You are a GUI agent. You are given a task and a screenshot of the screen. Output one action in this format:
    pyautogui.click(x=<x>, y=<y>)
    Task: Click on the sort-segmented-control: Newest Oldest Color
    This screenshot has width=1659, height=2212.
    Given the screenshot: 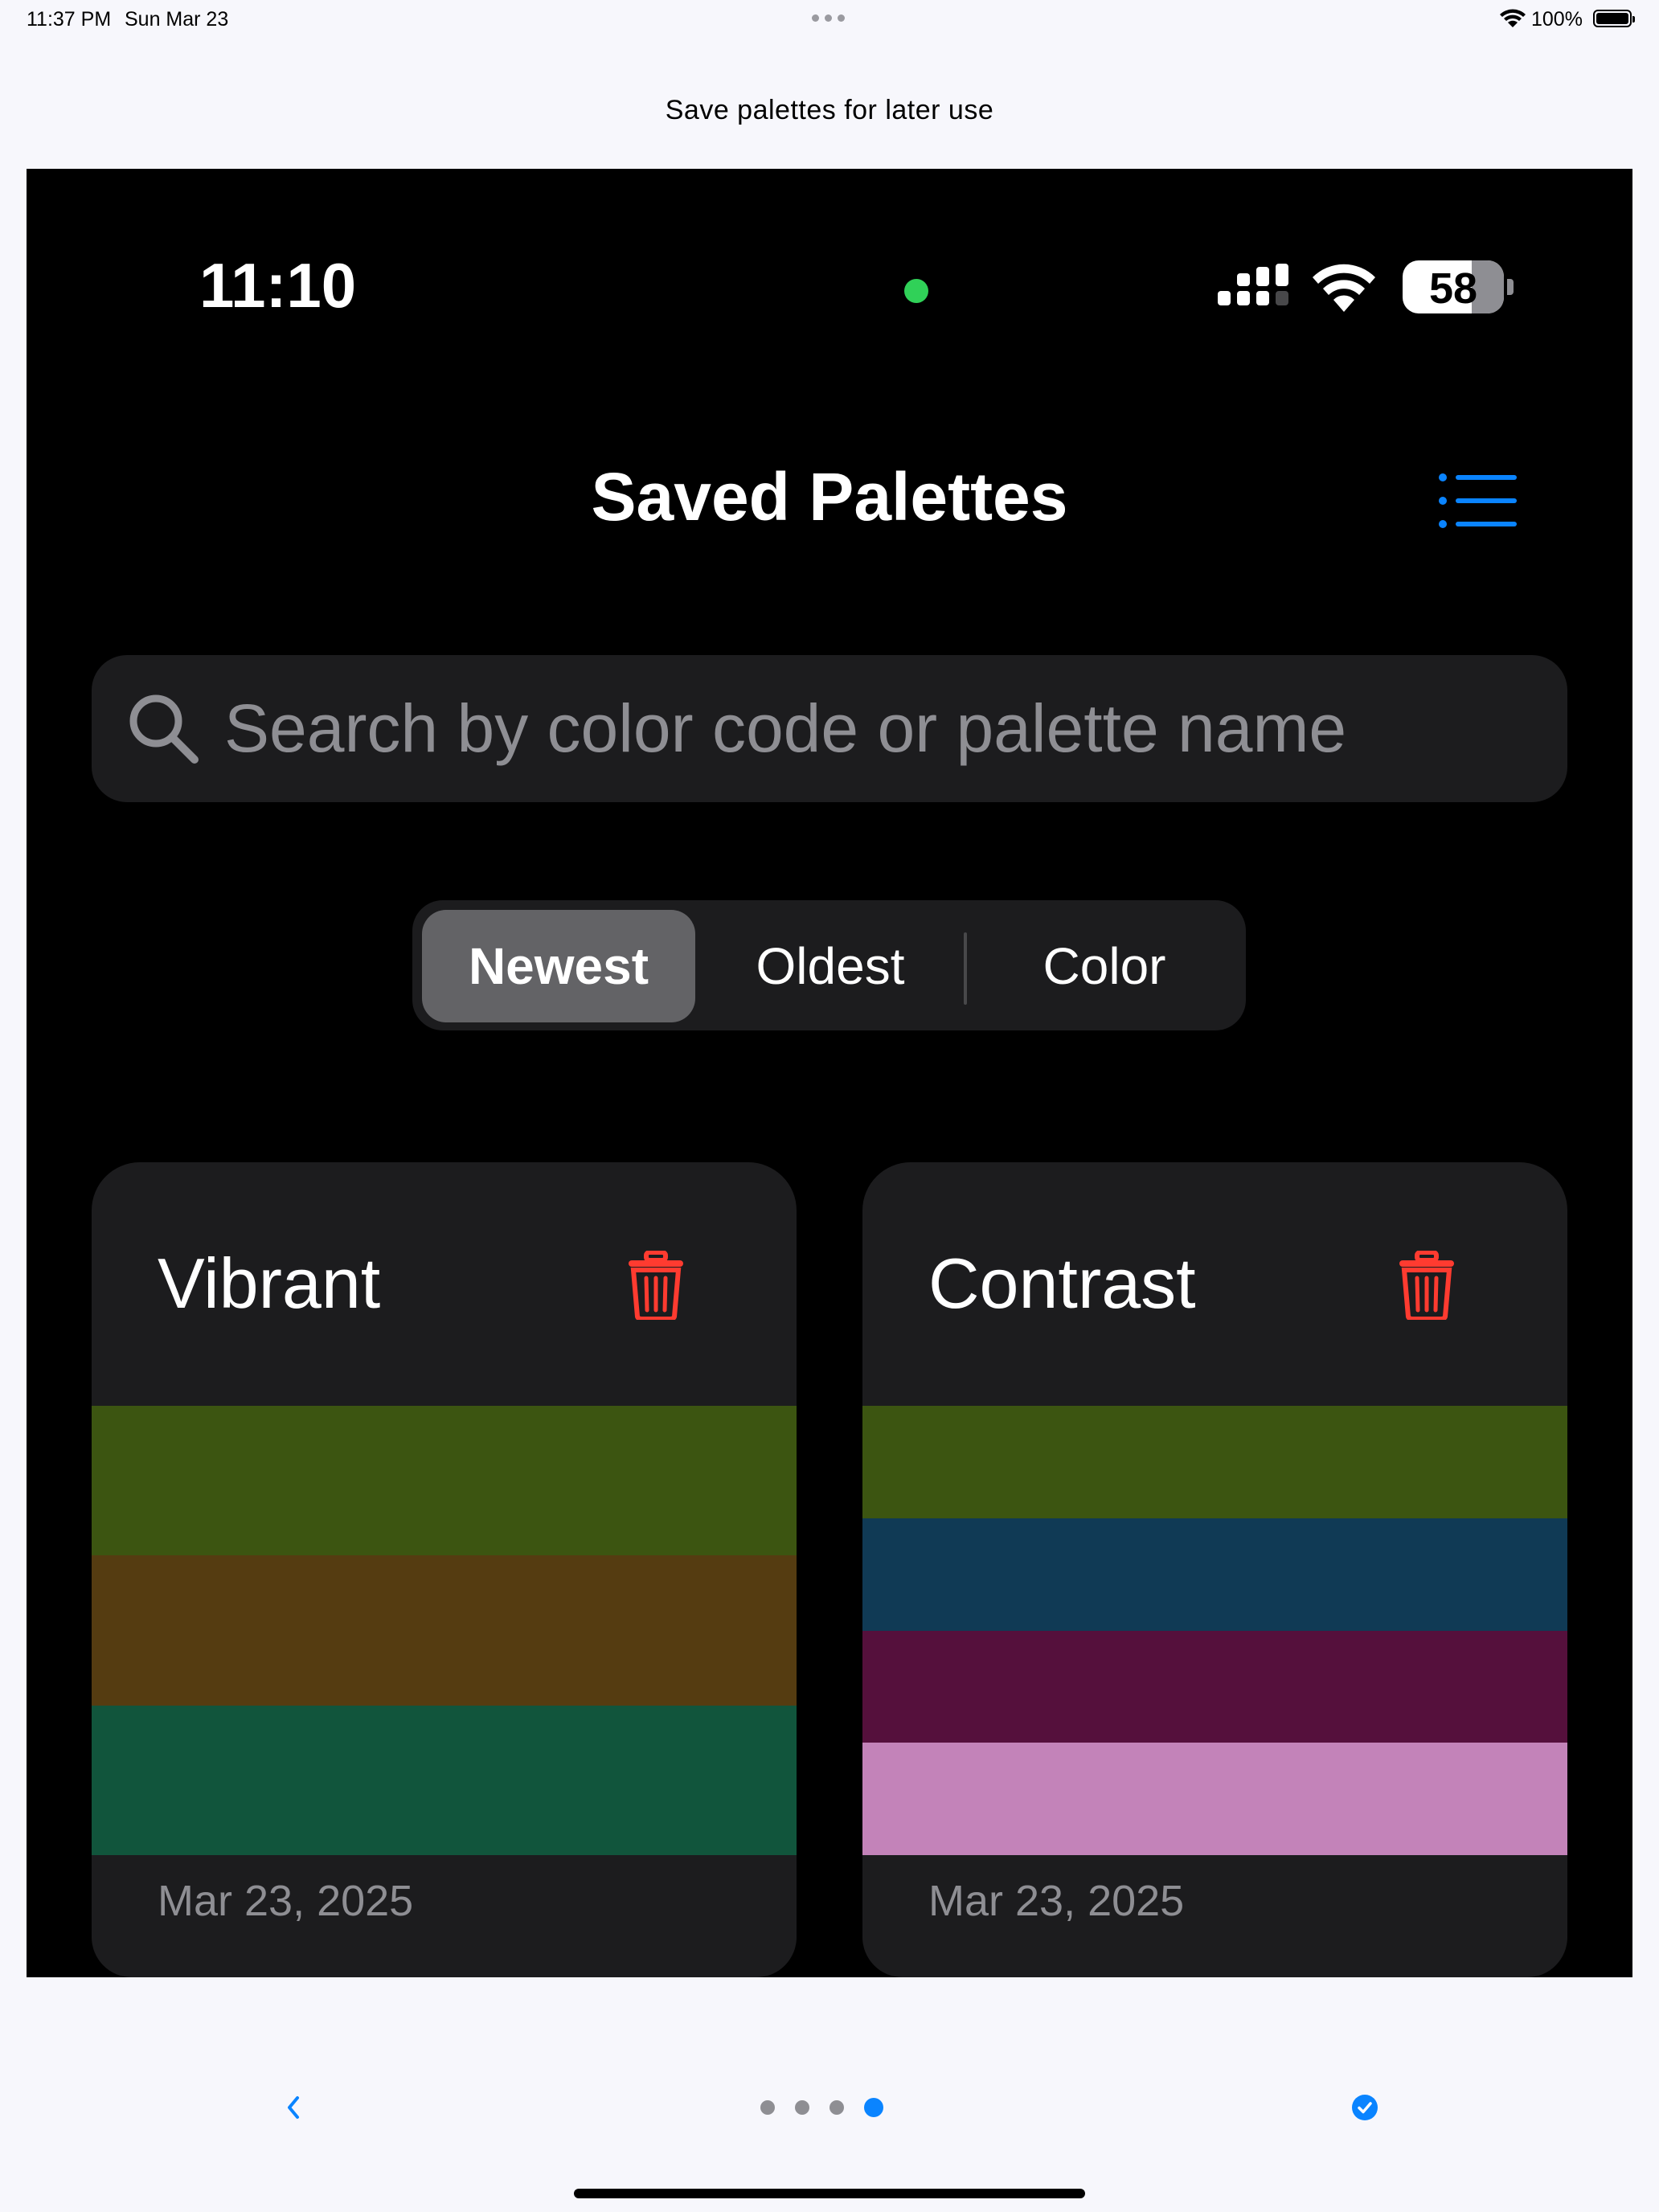 What is the action you would take?
    pyautogui.click(x=829, y=965)
    